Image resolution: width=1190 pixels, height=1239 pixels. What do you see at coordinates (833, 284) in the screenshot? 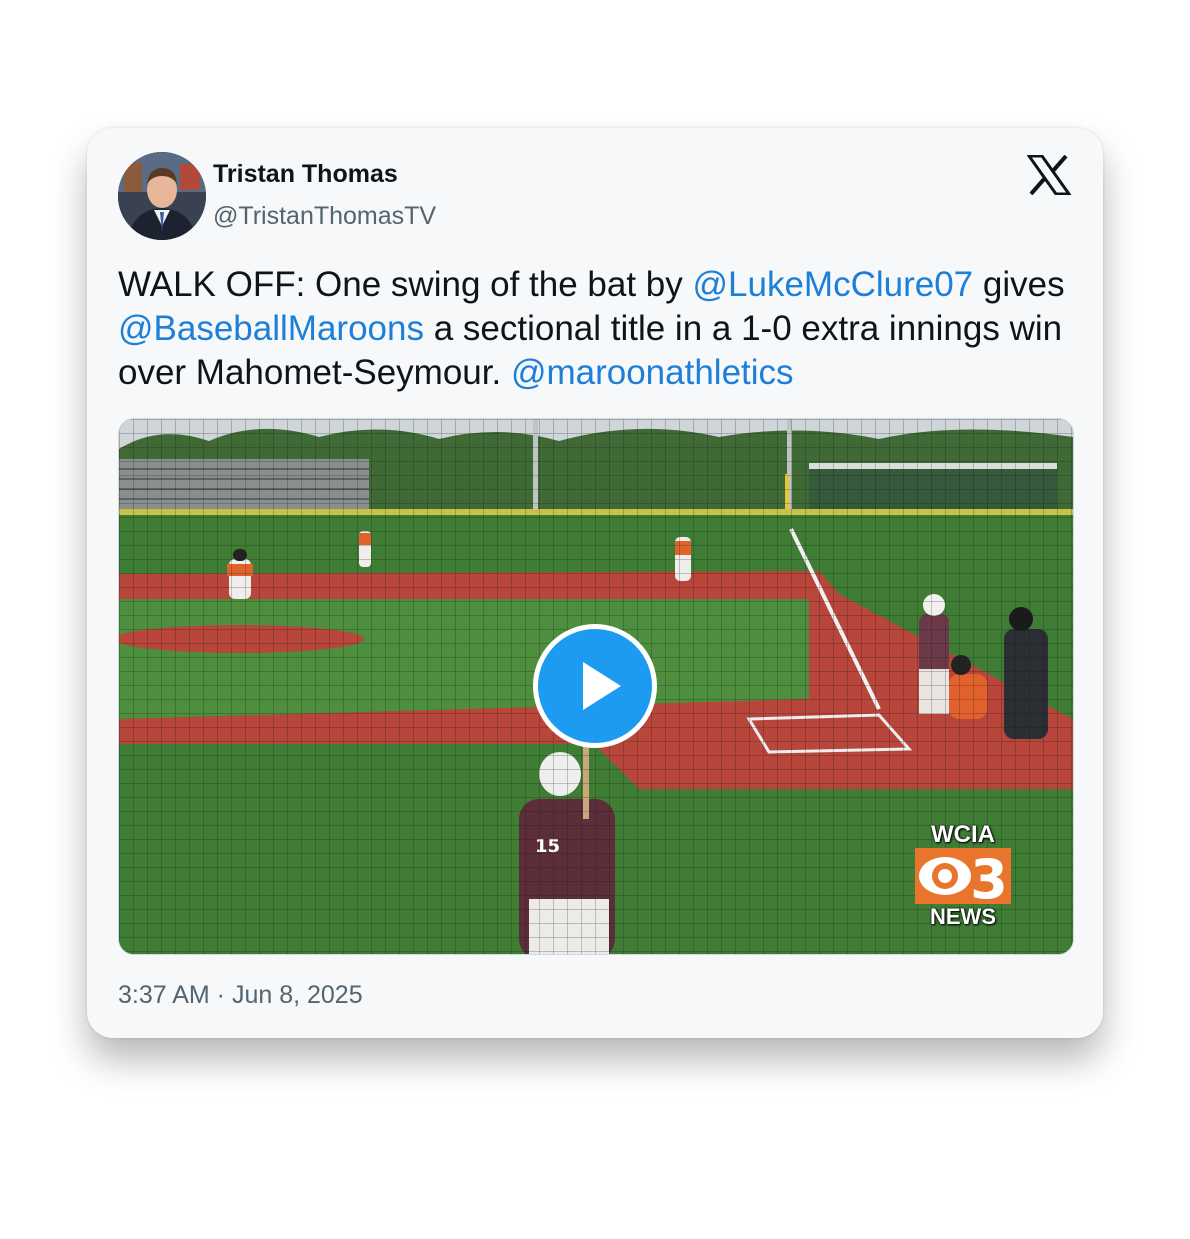
I see `mention-link: @LukeMcClure07` at bounding box center [833, 284].